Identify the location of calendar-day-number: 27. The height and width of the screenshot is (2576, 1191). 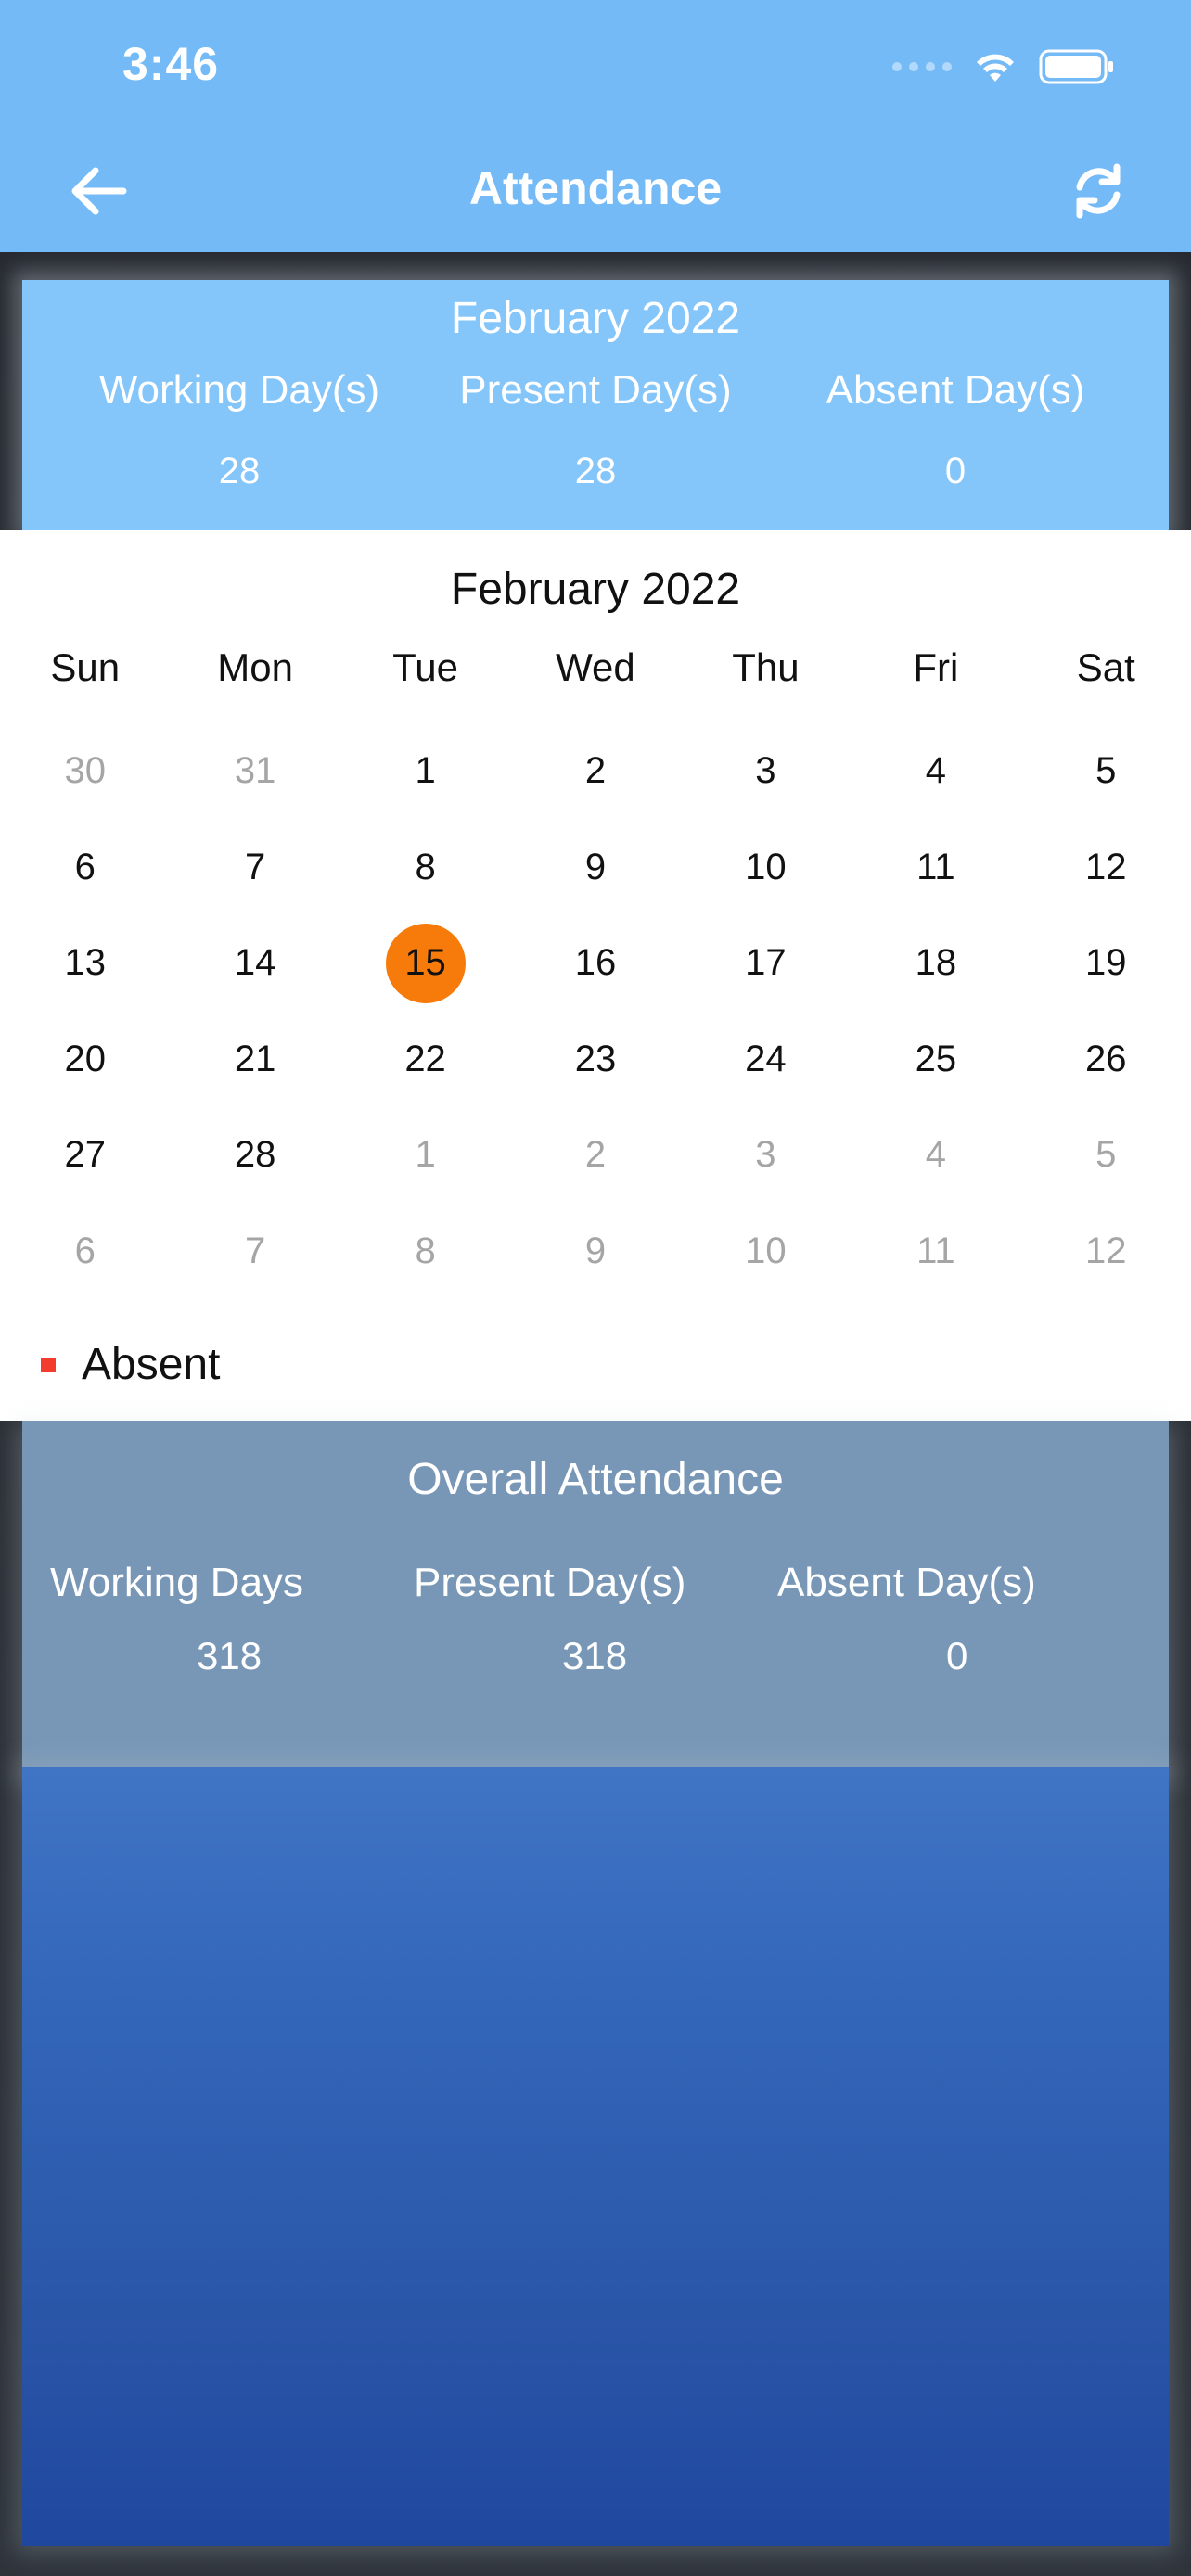
(85, 1155).